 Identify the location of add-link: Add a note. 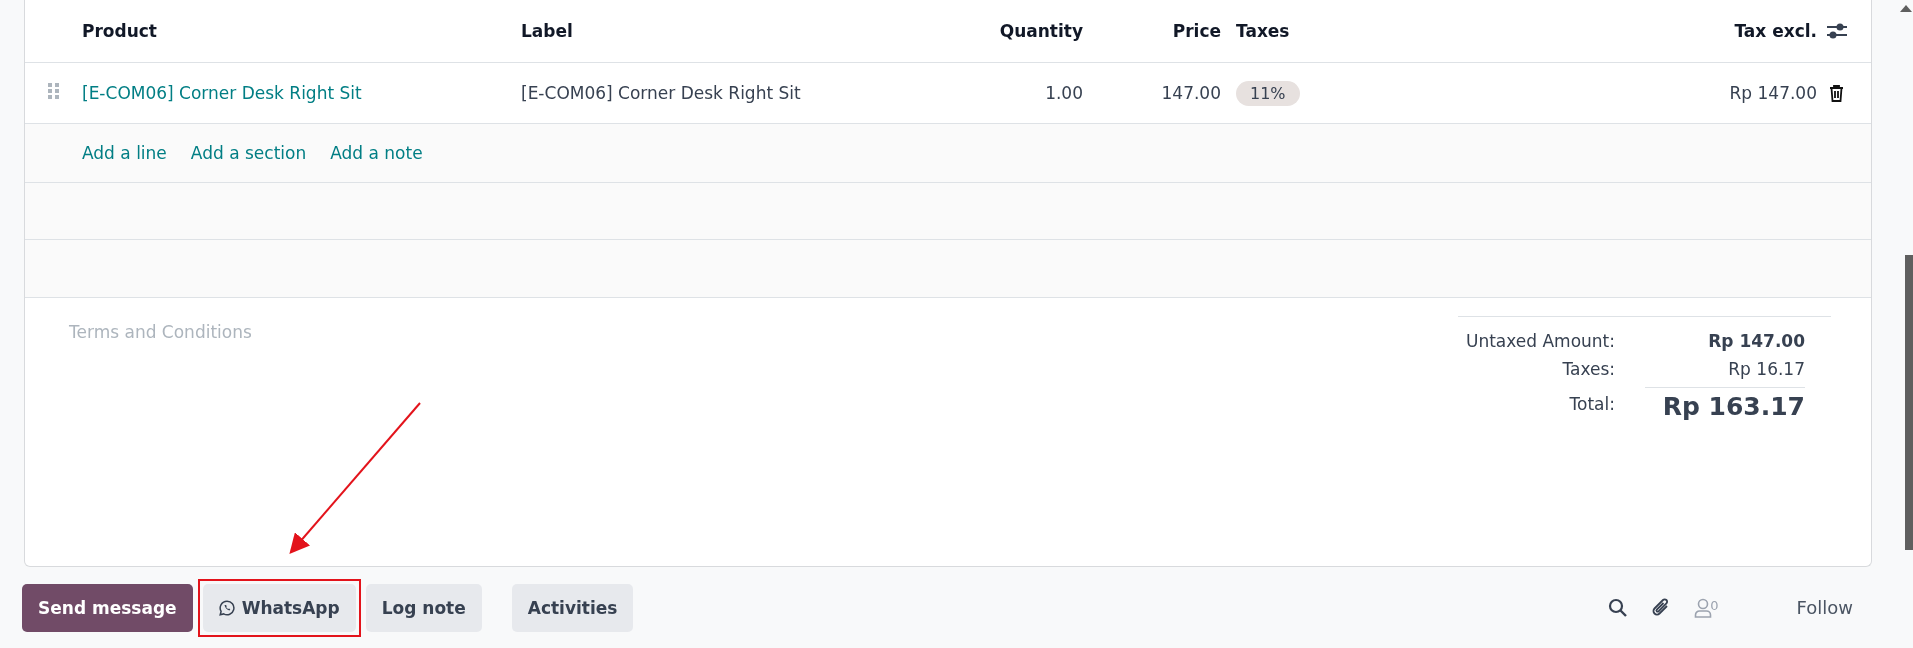
(376, 153).